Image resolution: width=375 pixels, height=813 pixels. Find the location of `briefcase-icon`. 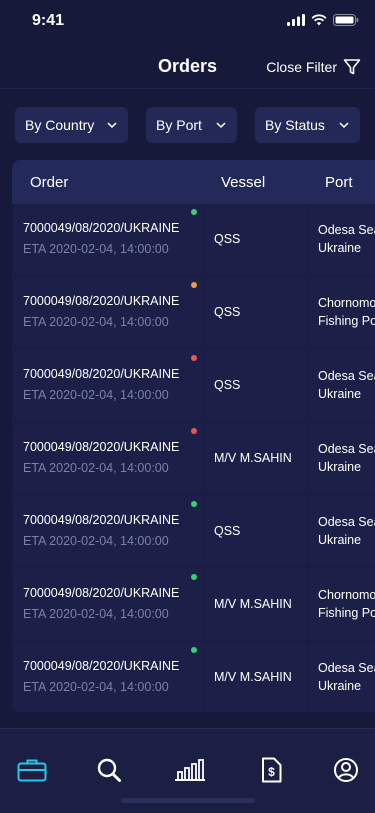

briefcase-icon is located at coordinates (32, 770).